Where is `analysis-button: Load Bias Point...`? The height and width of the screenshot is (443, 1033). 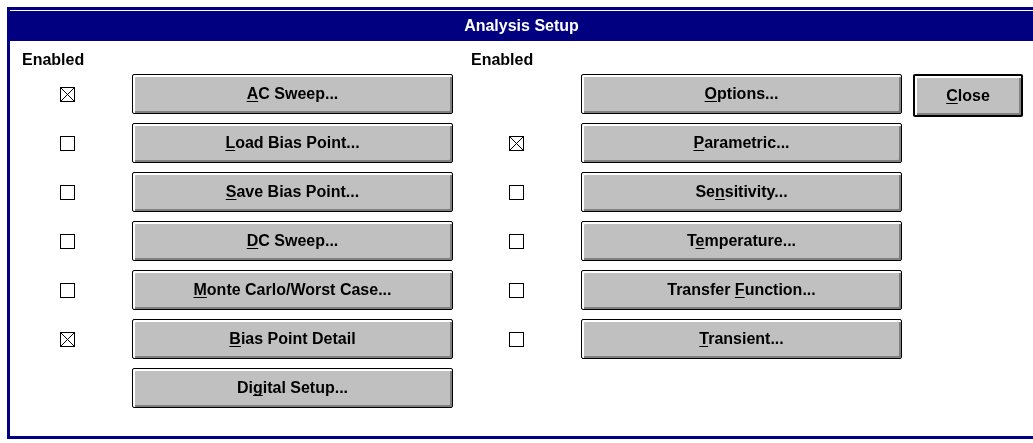
analysis-button: Load Bias Point... is located at coordinates (292, 143).